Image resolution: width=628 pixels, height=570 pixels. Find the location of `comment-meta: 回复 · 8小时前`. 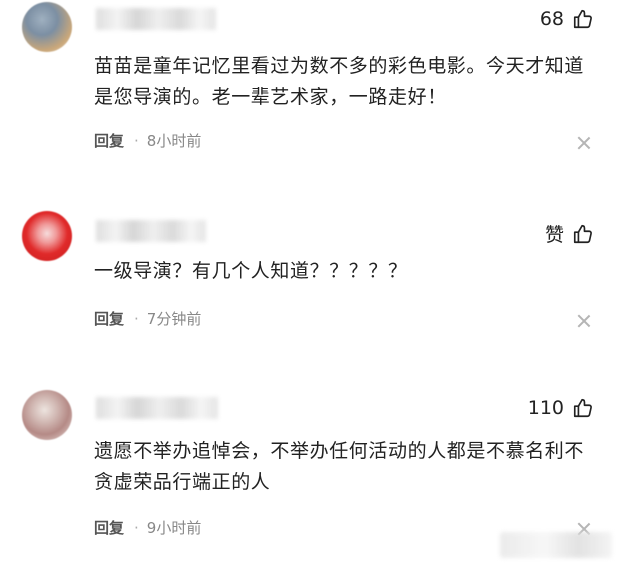

comment-meta: 回复 · 8小时前 is located at coordinates (147, 140).